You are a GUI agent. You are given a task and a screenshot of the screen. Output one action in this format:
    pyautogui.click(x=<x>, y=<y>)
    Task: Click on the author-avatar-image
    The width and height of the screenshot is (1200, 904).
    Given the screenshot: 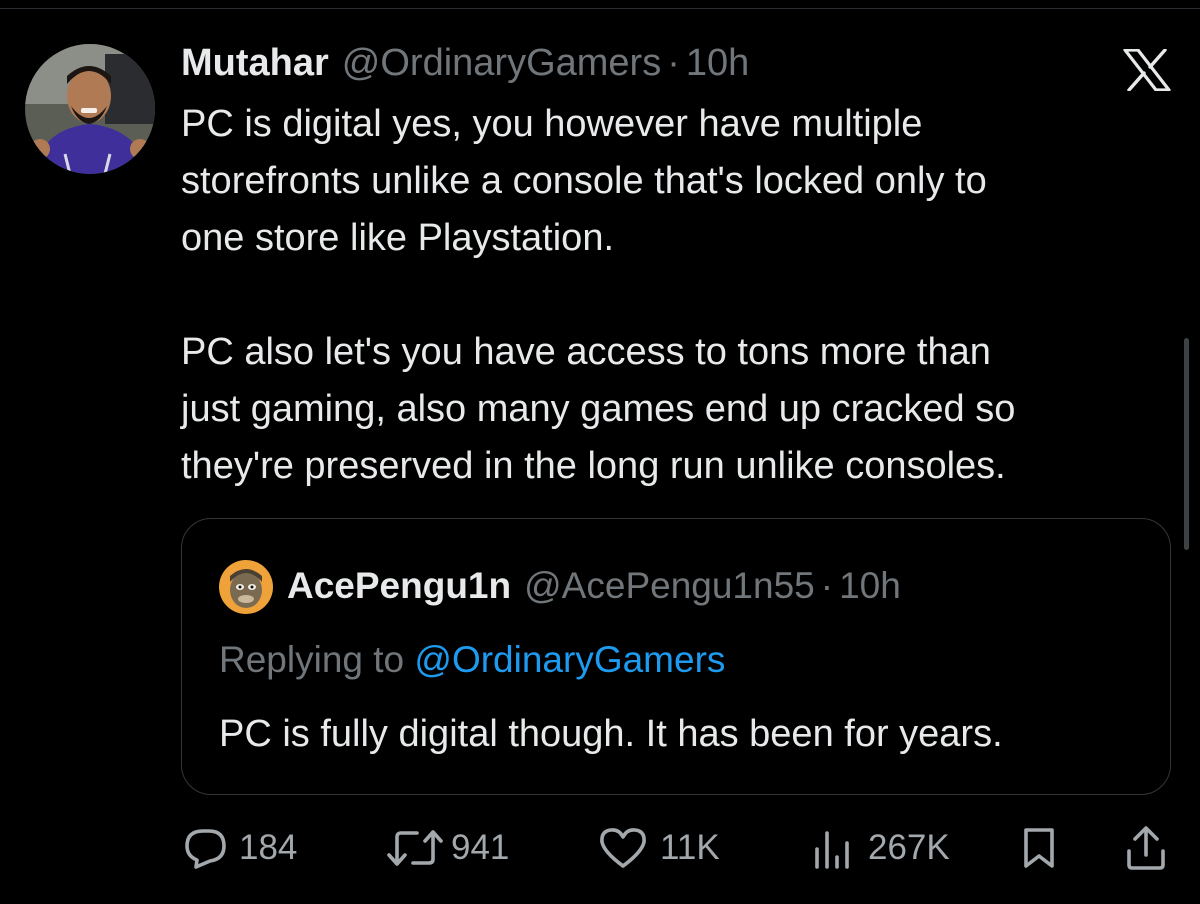 What is the action you would take?
    pyautogui.click(x=90, y=109)
    